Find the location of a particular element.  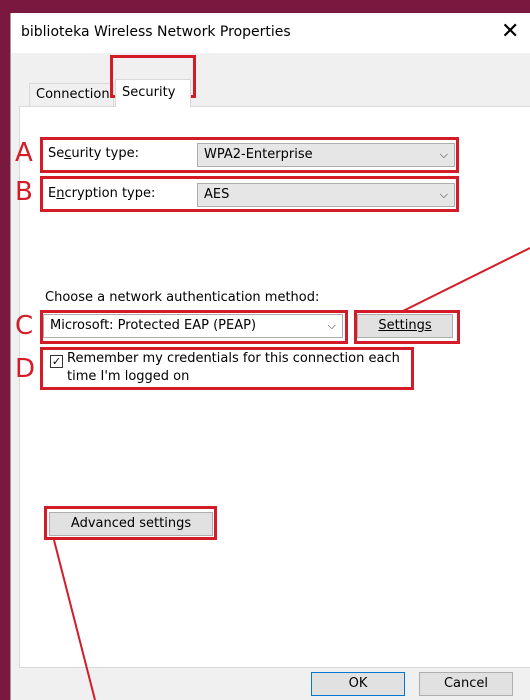

auth-method-label: Choose a network authentication method: is located at coordinates (182, 297).